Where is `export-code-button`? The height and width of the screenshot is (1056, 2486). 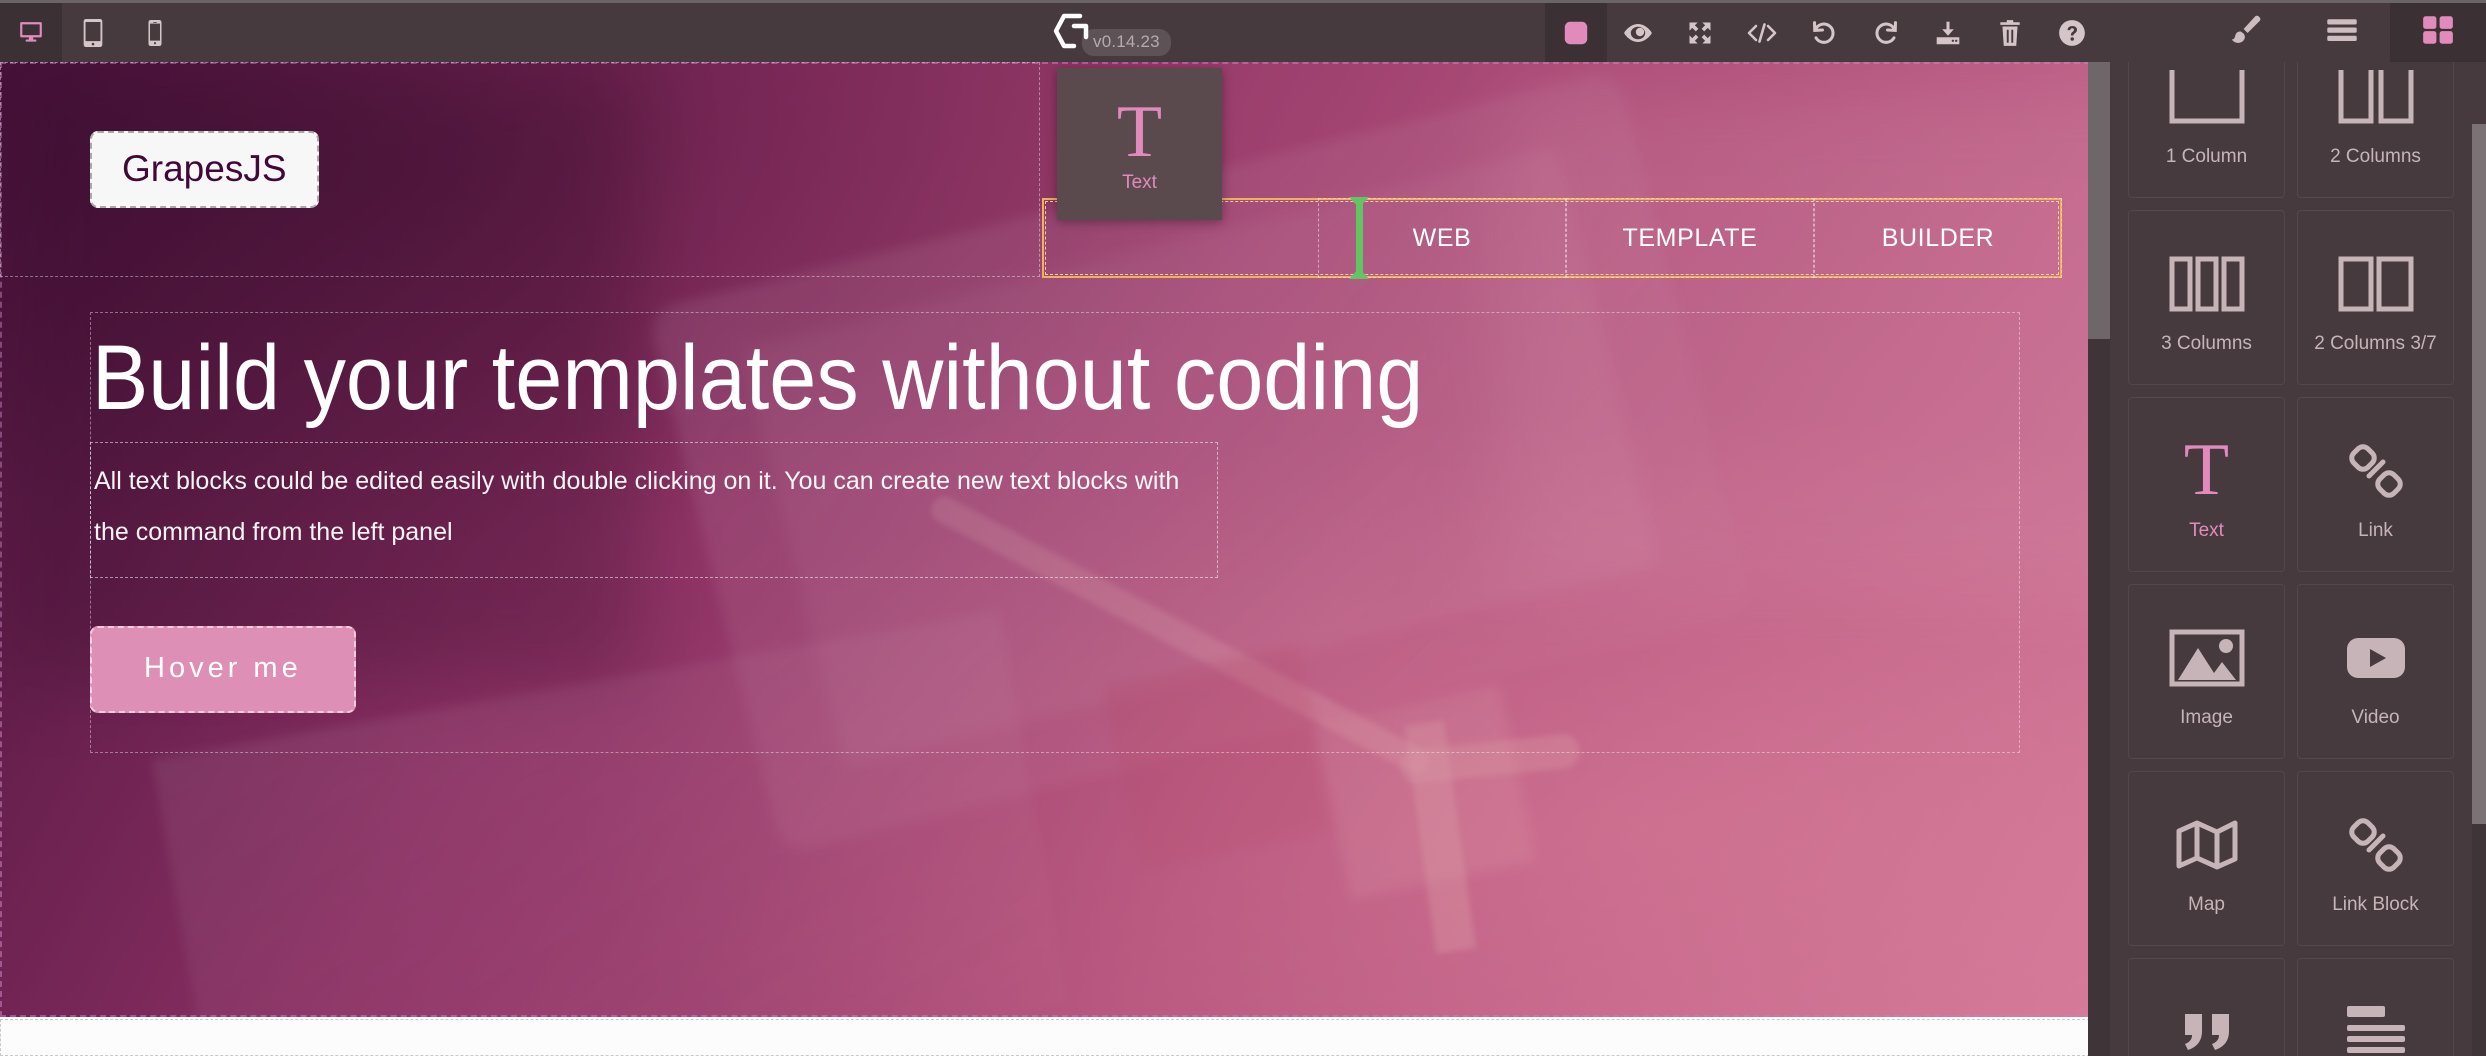 export-code-button is located at coordinates (1762, 32).